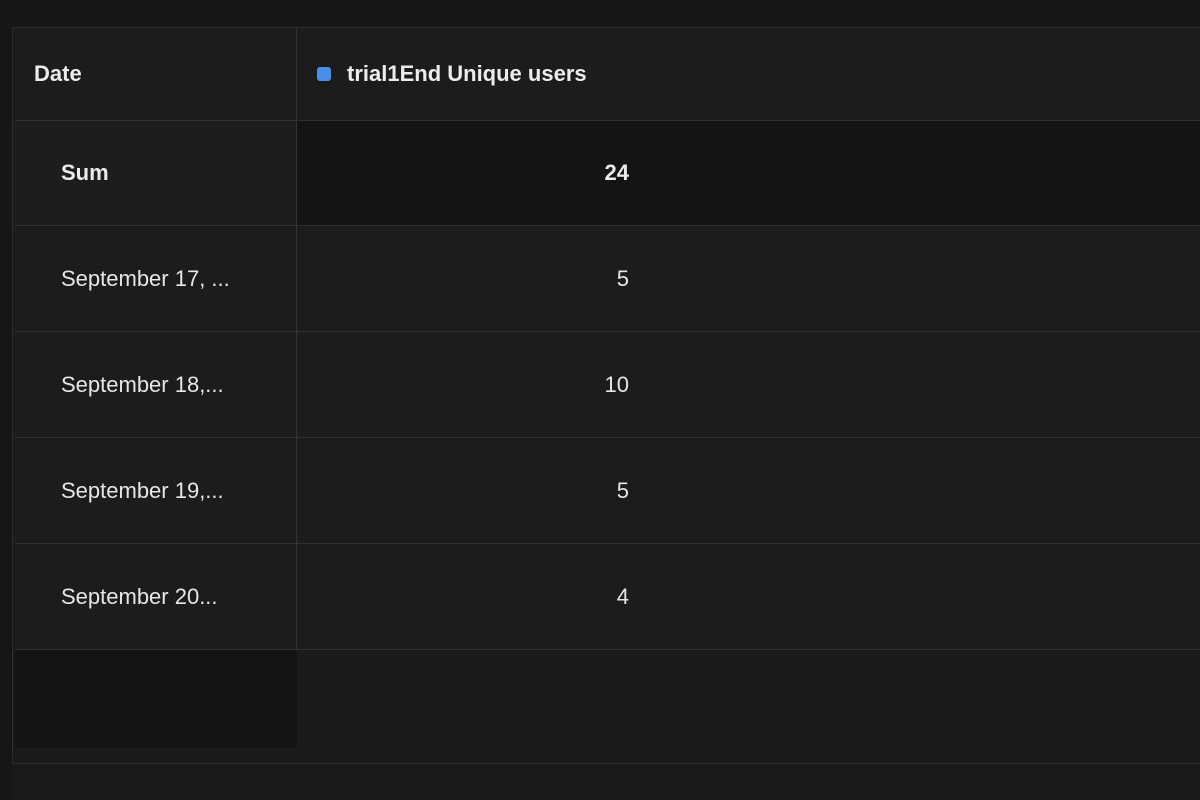  Describe the element at coordinates (156, 699) in the screenshot. I see `footer-date-cell` at that location.